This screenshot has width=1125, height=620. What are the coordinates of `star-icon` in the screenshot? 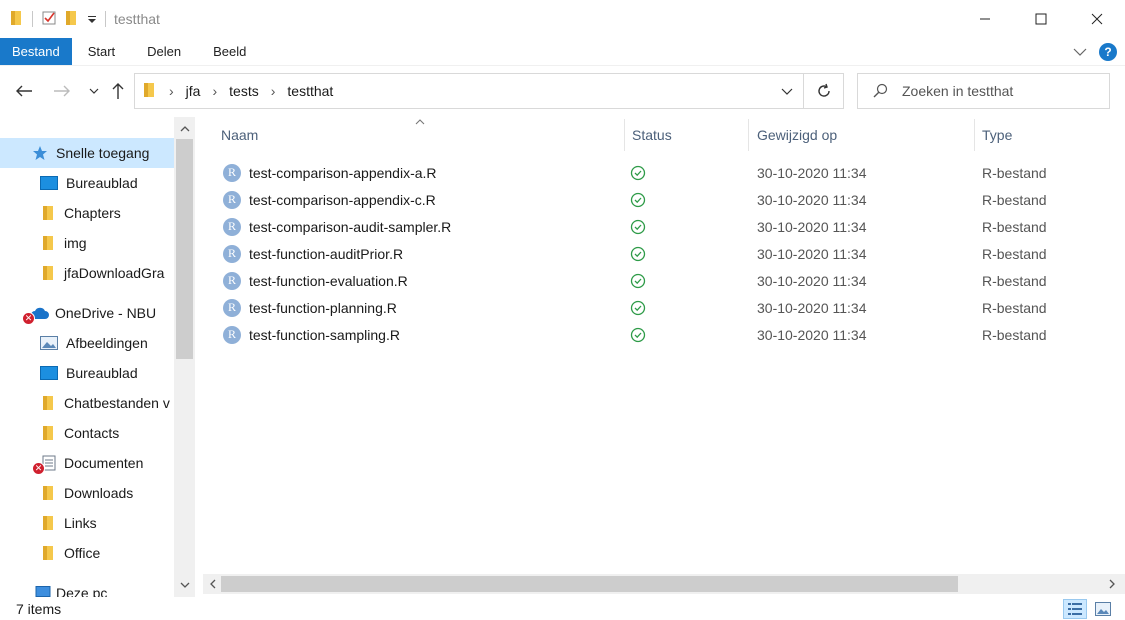 It's located at (40, 153).